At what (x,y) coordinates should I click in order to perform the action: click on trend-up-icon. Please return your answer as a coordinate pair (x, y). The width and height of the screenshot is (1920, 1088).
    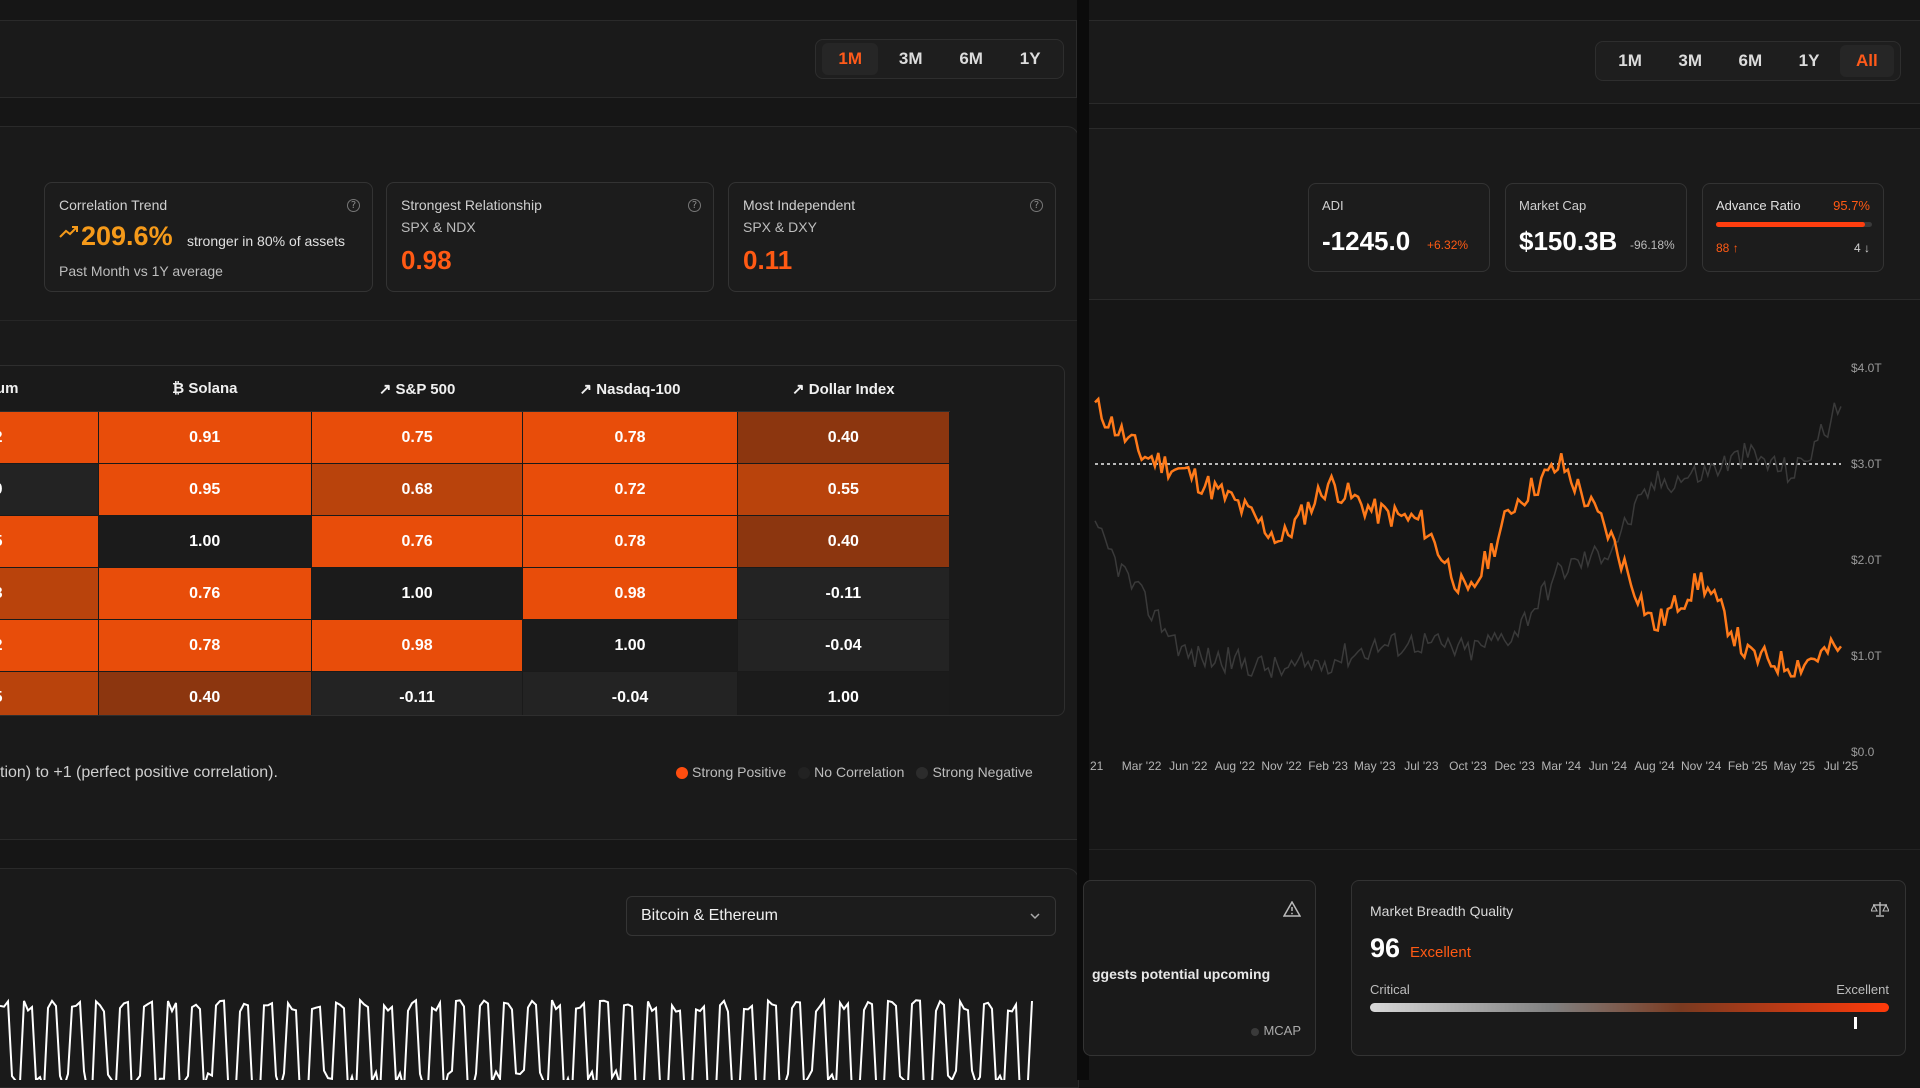
    Looking at the image, I should click on (69, 232).